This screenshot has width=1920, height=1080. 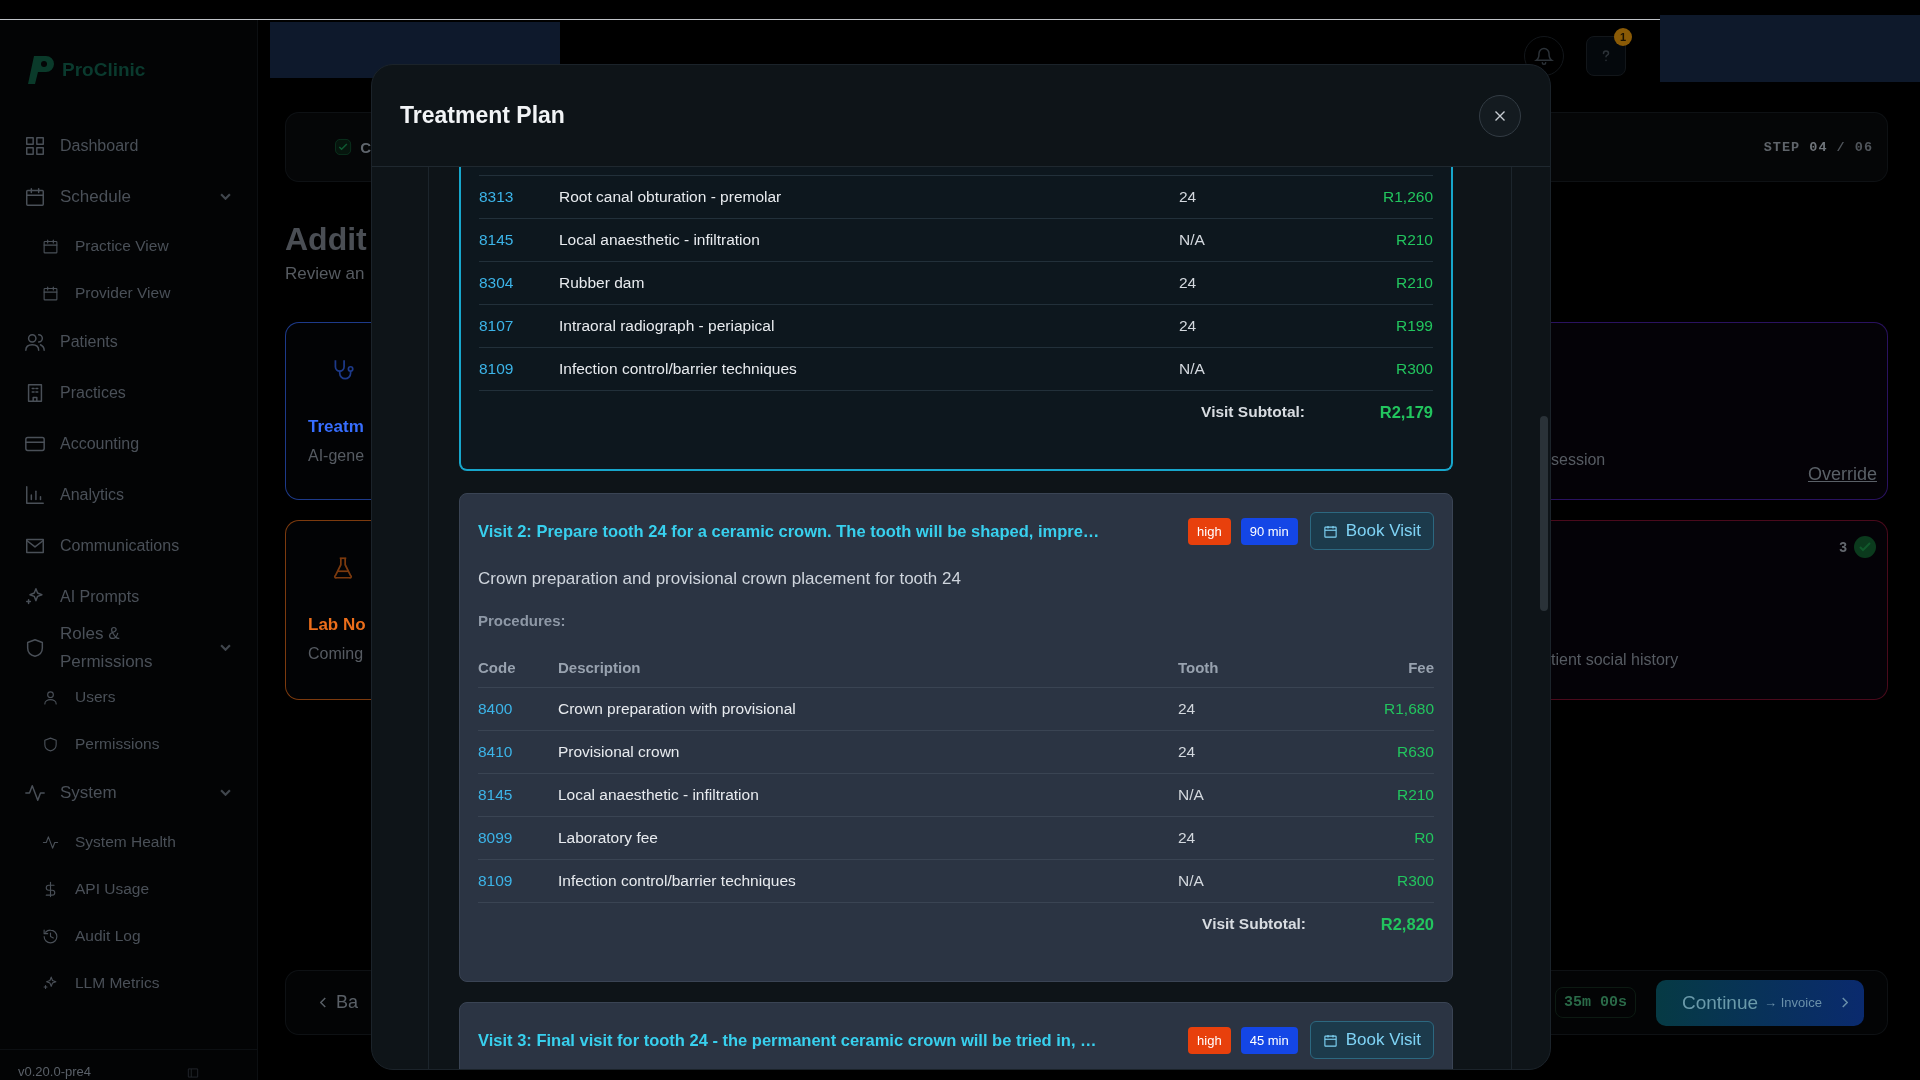 What do you see at coordinates (128, 392) in the screenshot?
I see `sidebar-item: Practices` at bounding box center [128, 392].